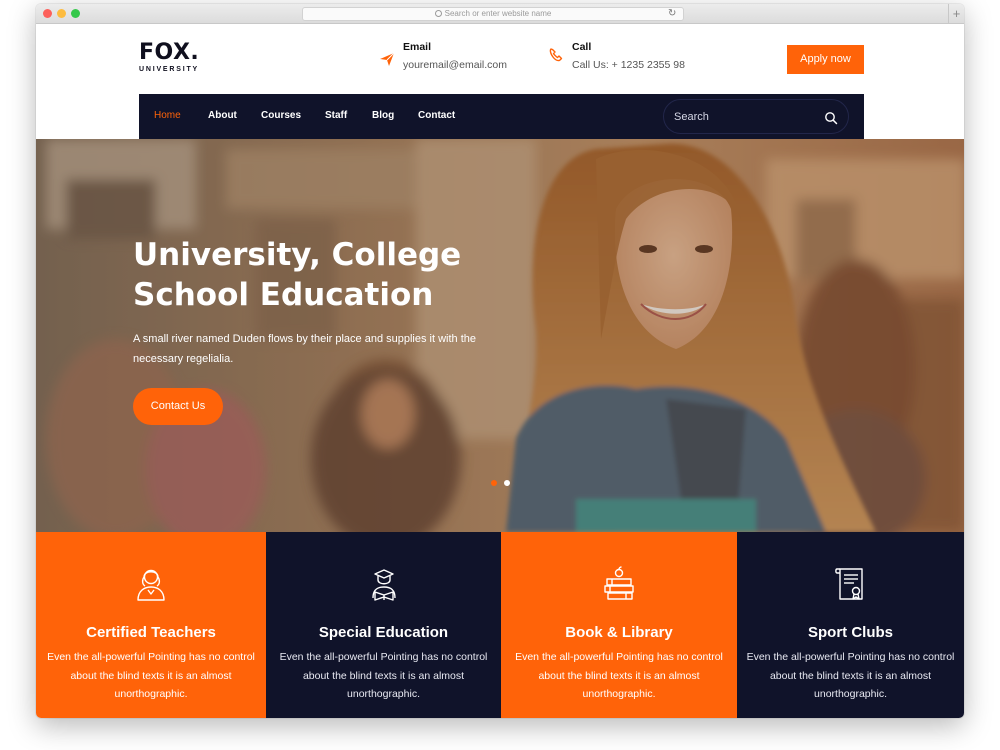 Image resolution: width=1000 pixels, height=750 pixels. I want to click on paper-plane-icon, so click(387, 59).